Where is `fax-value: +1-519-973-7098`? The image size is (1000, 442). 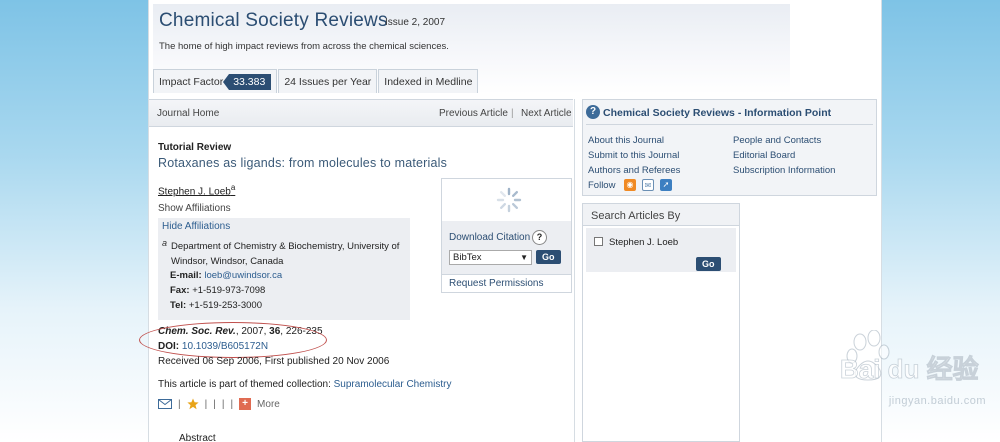 fax-value: +1-519-973-7098 is located at coordinates (229, 290).